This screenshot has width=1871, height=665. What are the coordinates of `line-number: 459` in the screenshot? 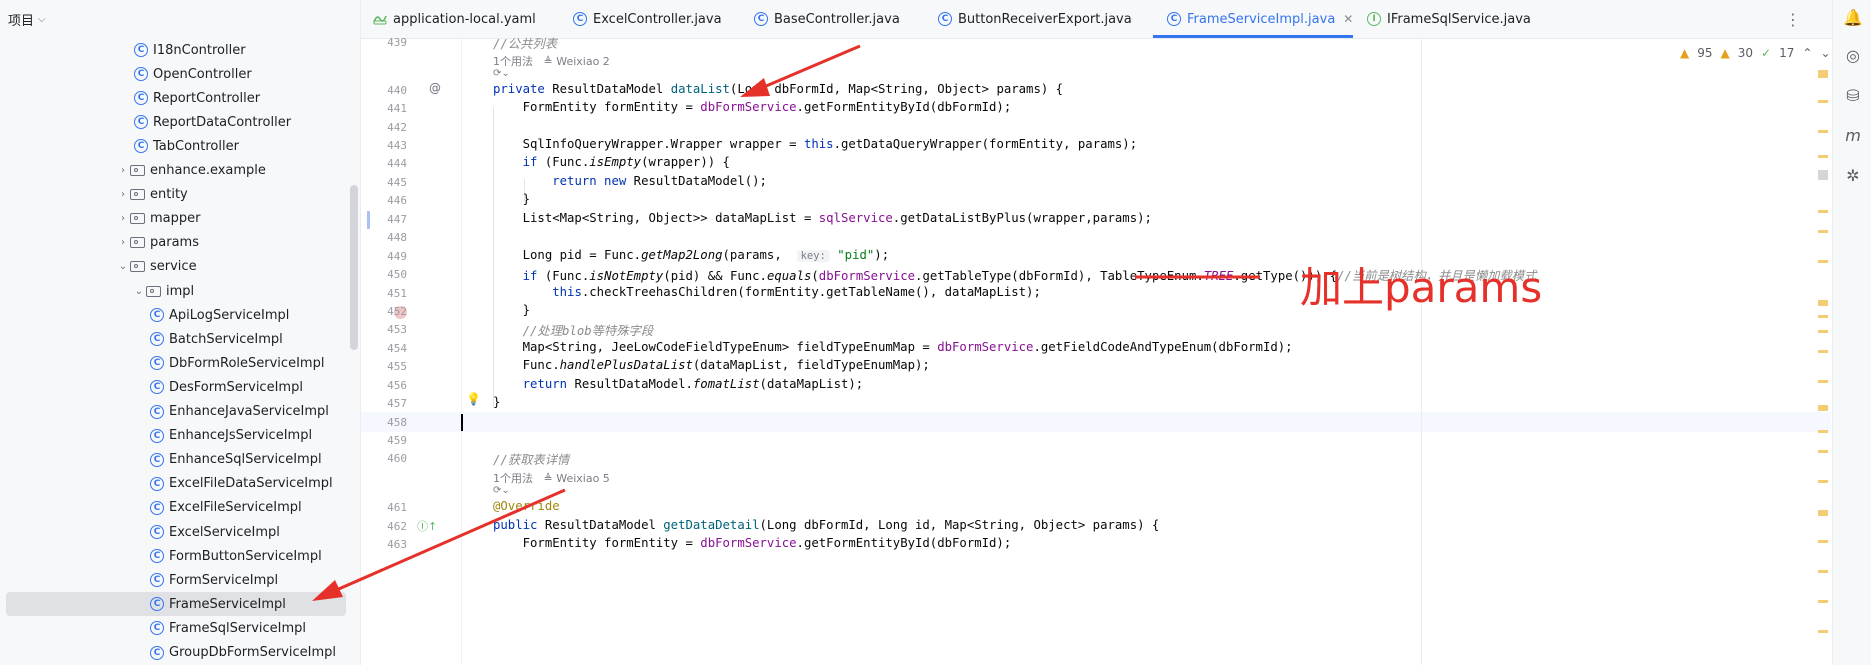 It's located at (384, 440).